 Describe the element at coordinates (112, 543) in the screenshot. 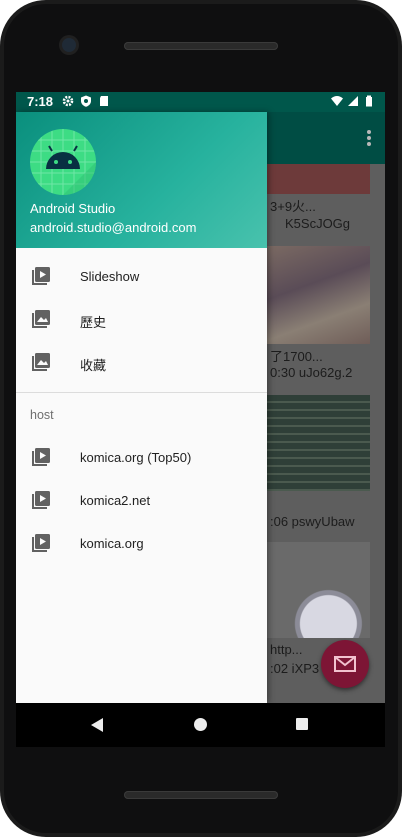

I see `menu-item-label: komica.org` at that location.